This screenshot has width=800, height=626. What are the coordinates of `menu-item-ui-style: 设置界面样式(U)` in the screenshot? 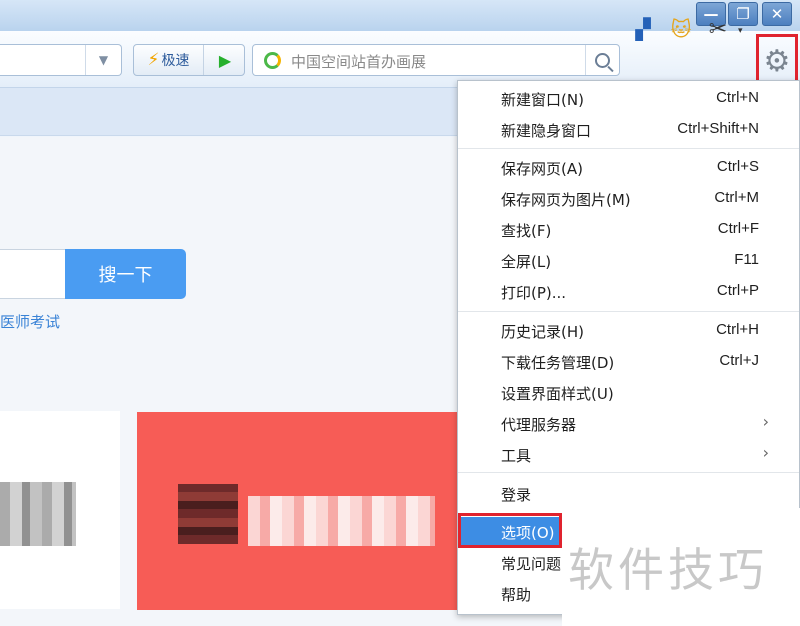 It's located at (628, 392).